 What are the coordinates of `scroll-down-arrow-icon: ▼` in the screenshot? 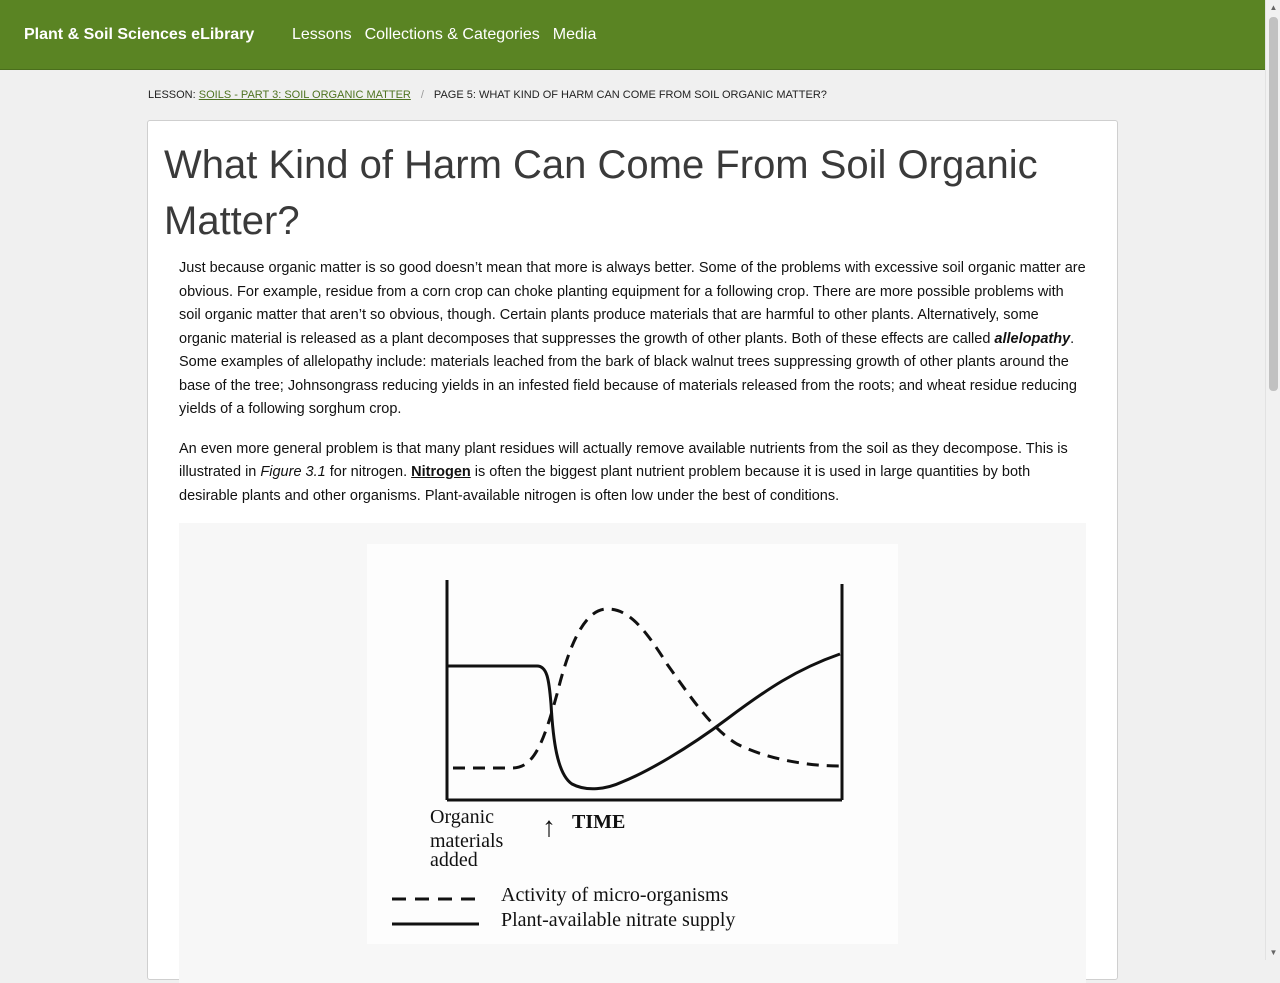 It's located at (1273, 952).